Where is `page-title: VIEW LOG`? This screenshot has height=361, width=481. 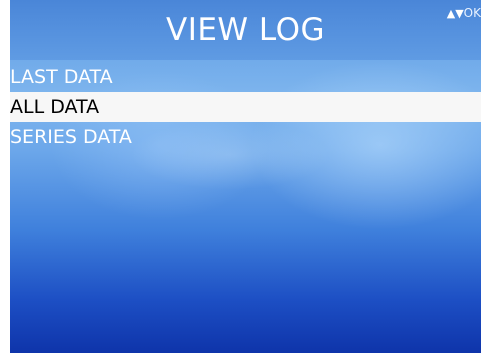
page-title: VIEW LOG is located at coordinates (245, 30).